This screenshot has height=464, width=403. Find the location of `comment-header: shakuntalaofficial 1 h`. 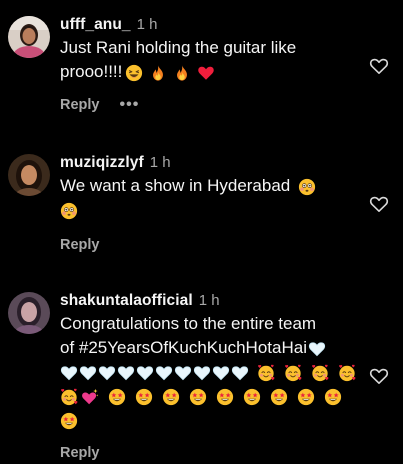

comment-header: shakuntalaofficial 1 h is located at coordinates (210, 301).